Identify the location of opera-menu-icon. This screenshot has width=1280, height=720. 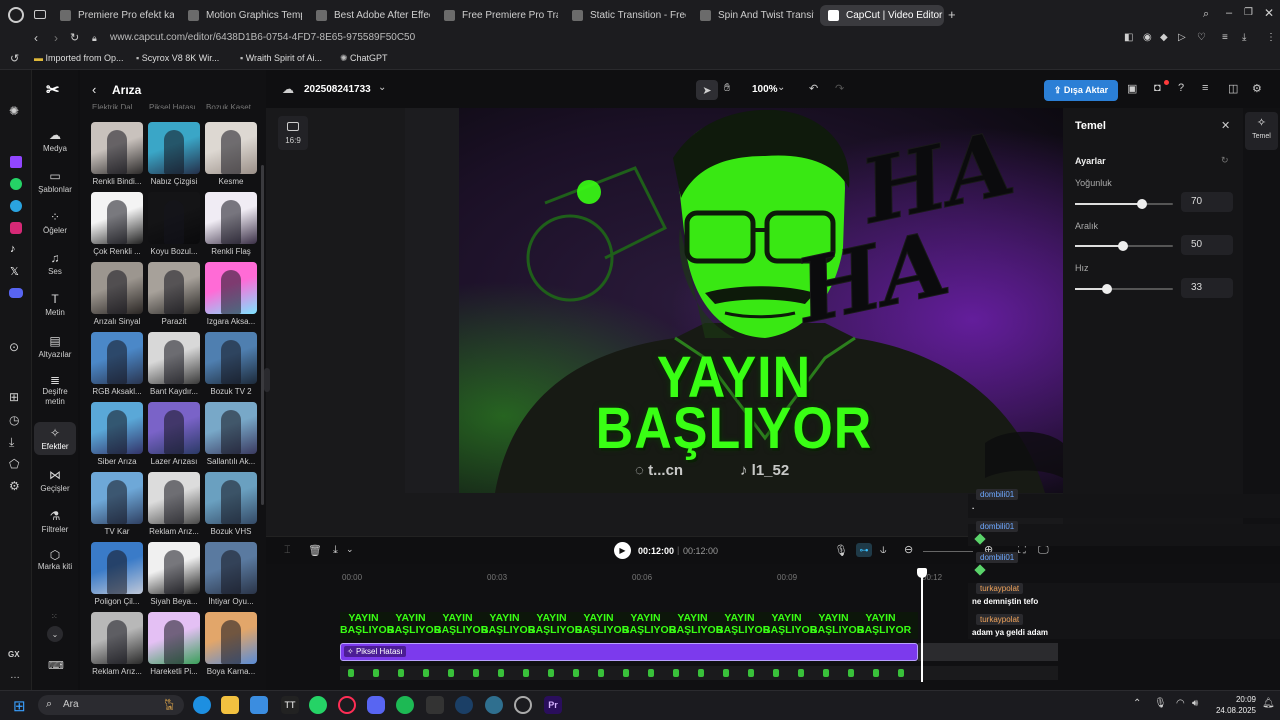
(16, 15).